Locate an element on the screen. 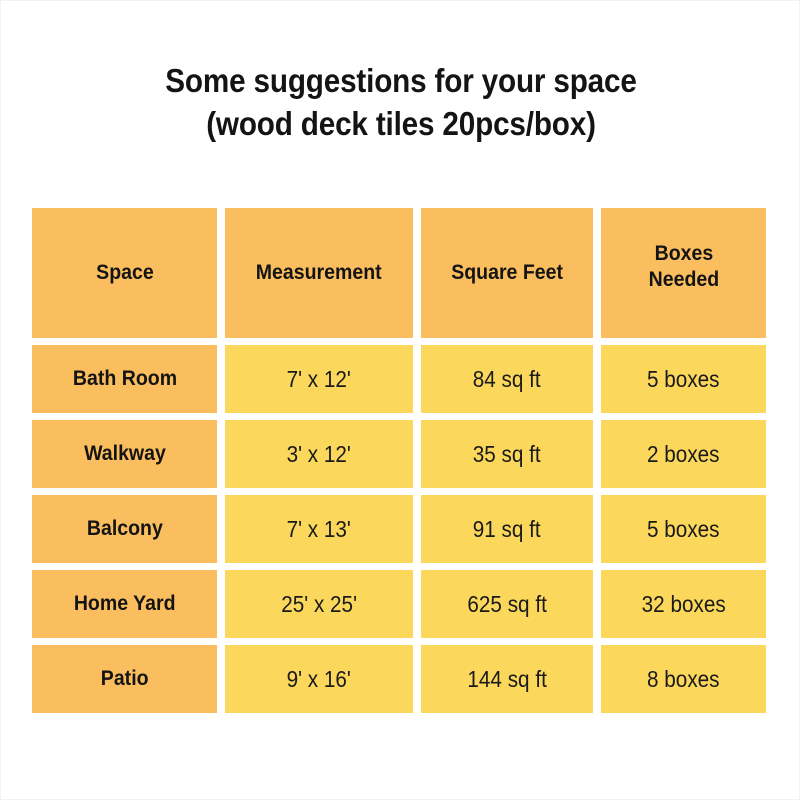 Image resolution: width=800 pixels, height=800 pixels. table-row: Balcony 7' x 13' 91 sq ft 5 boxes is located at coordinates (399, 529).